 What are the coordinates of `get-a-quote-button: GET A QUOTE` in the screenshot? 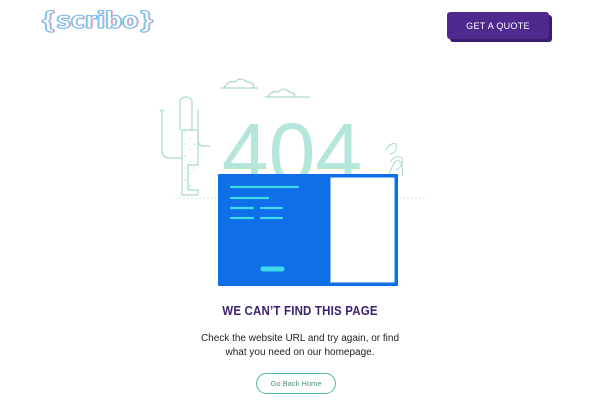 It's located at (498, 25).